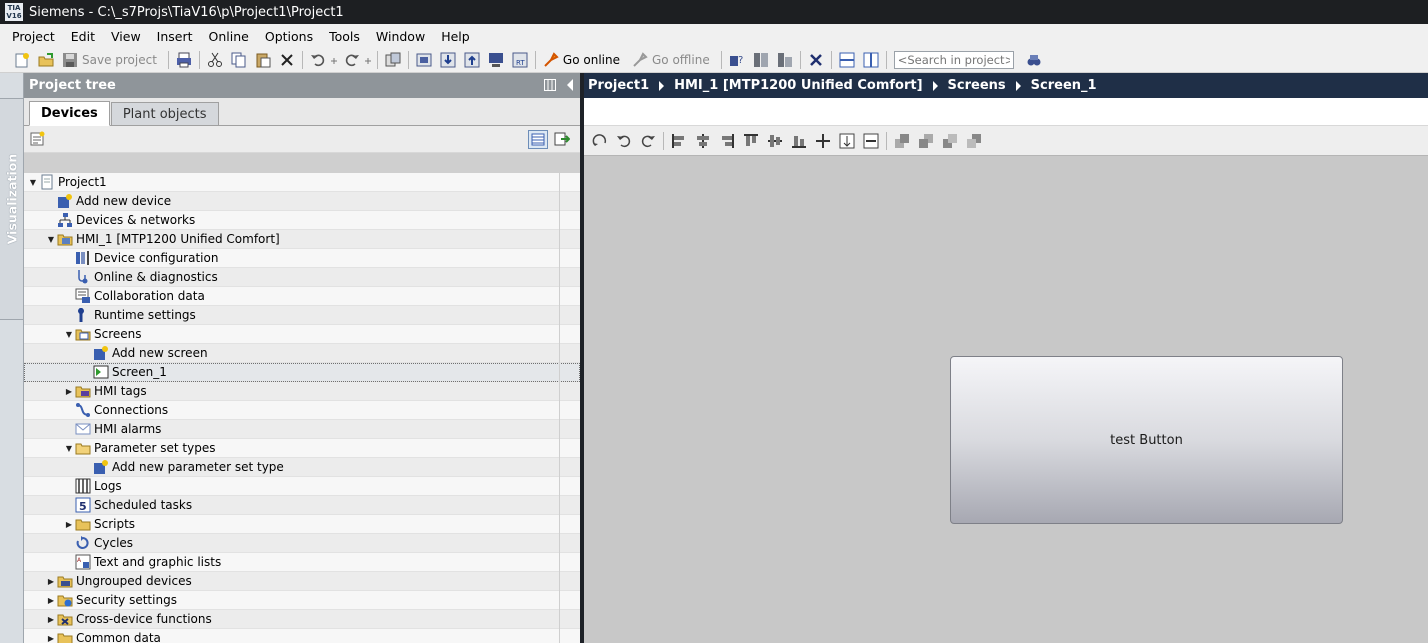 The height and width of the screenshot is (643, 1428). I want to click on export-tree-icon, so click(562, 140).